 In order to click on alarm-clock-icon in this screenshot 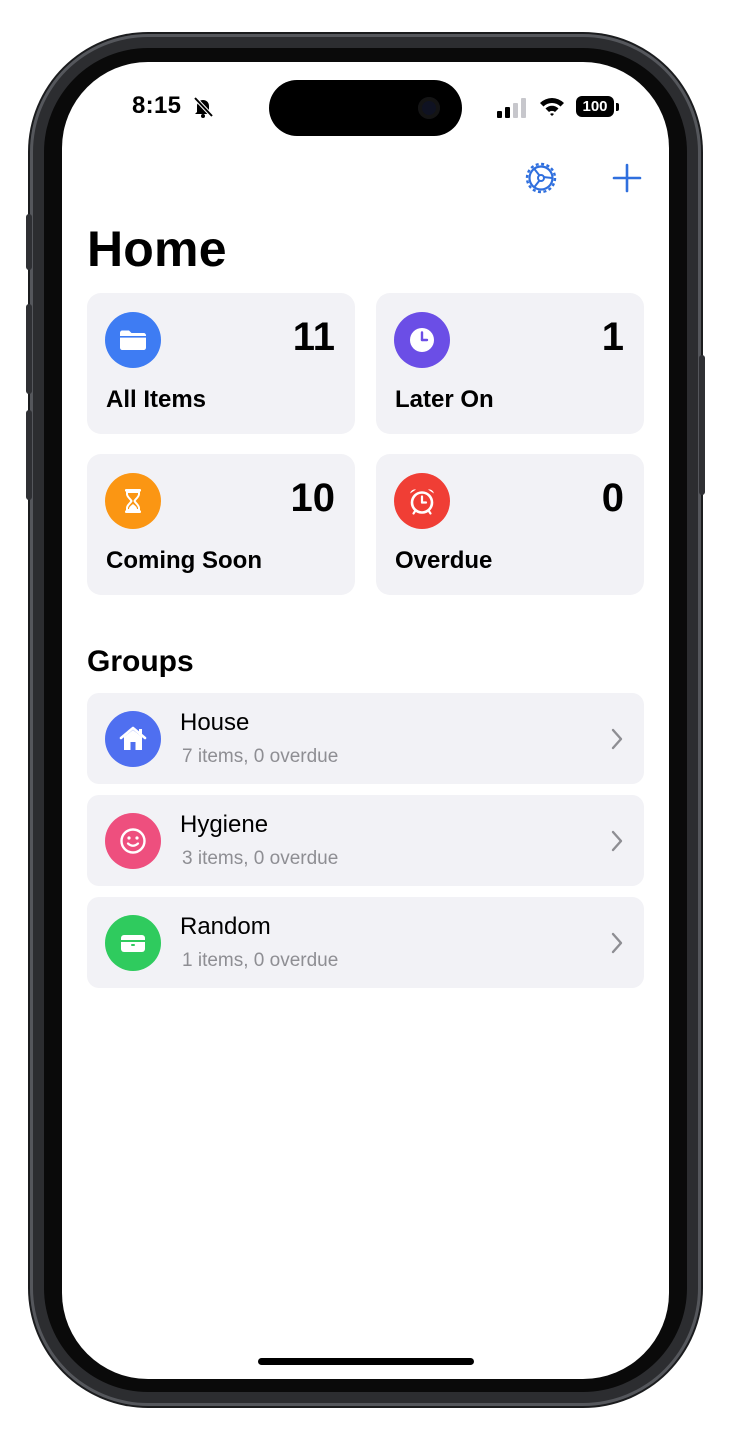, I will do `click(422, 502)`.